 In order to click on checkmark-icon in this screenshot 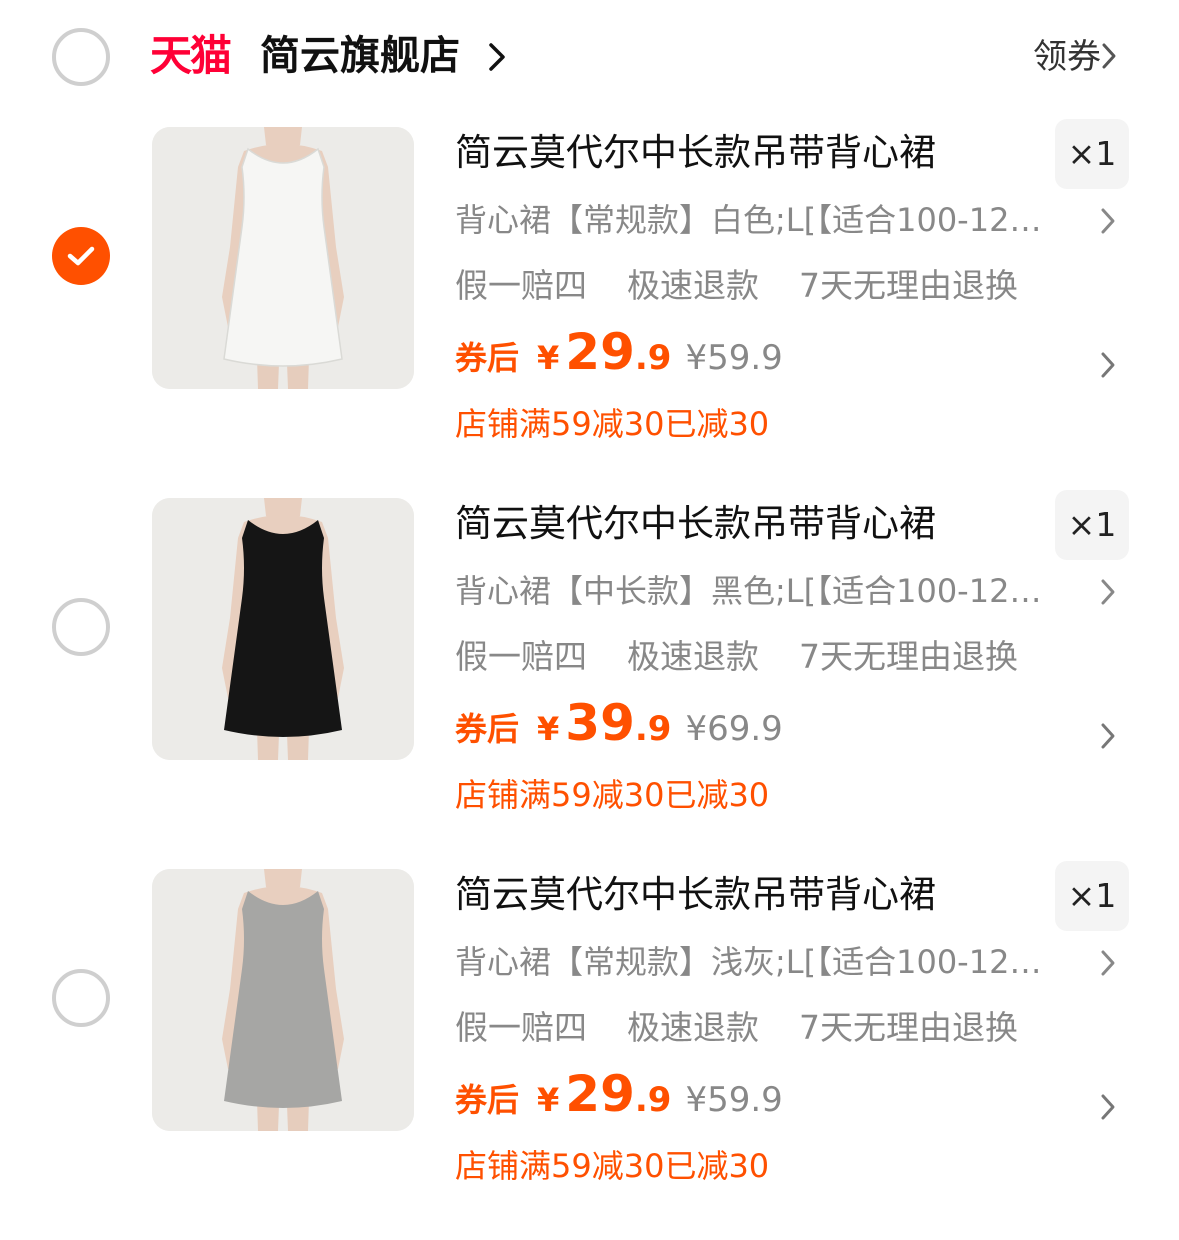, I will do `click(81, 256)`.